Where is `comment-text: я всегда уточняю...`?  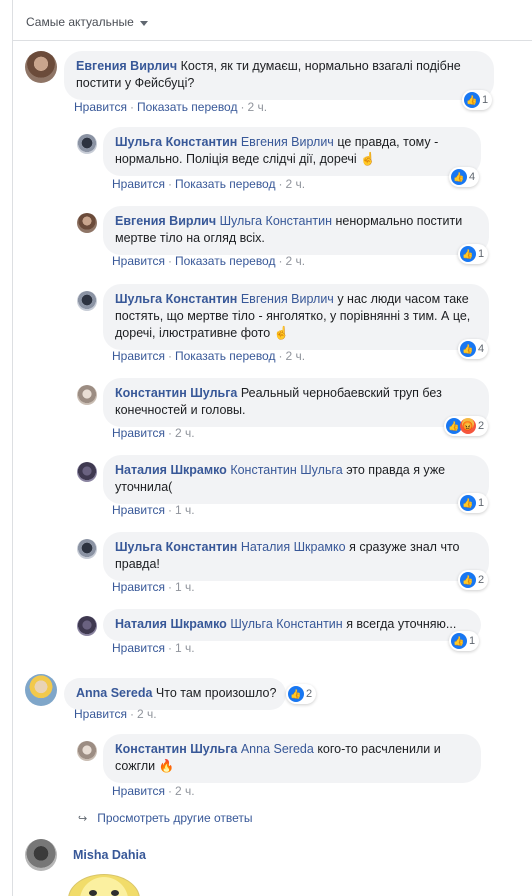
comment-text: я всегда уточняю... is located at coordinates (401, 624).